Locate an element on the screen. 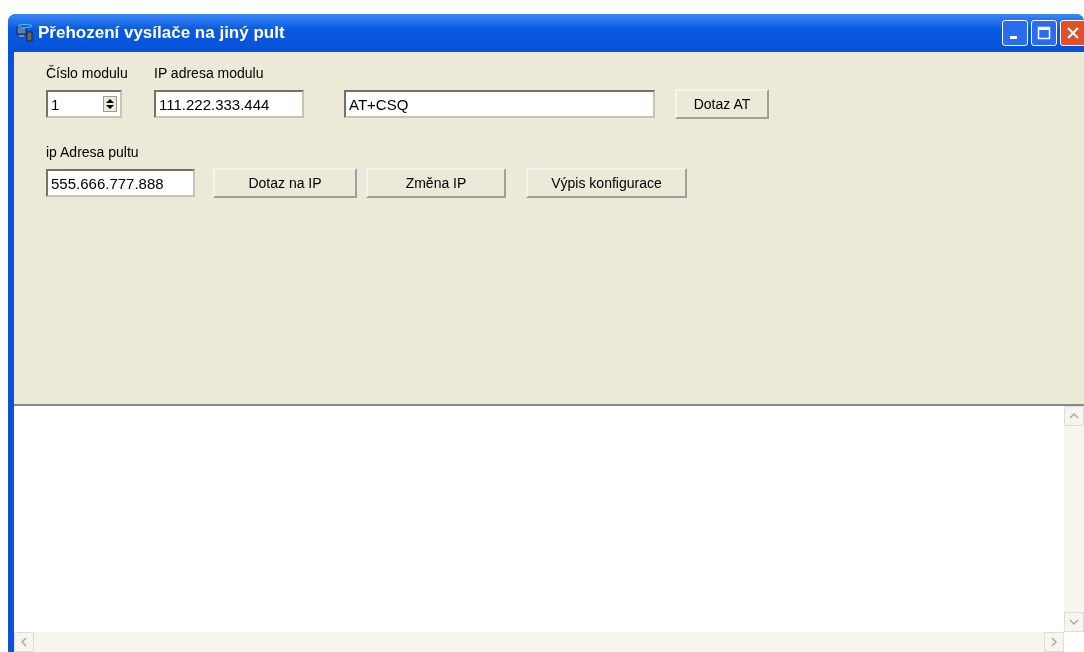  window-title: Přehození vysílače na jiný pult is located at coordinates (162, 33).